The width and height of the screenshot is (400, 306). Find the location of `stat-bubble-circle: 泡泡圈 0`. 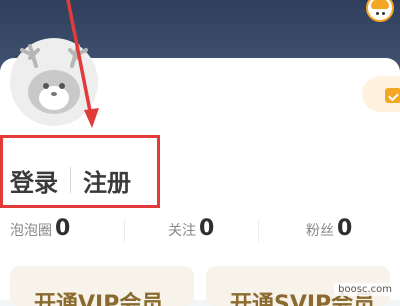

stat-bubble-circle: 泡泡圈 0 is located at coordinates (40, 229).